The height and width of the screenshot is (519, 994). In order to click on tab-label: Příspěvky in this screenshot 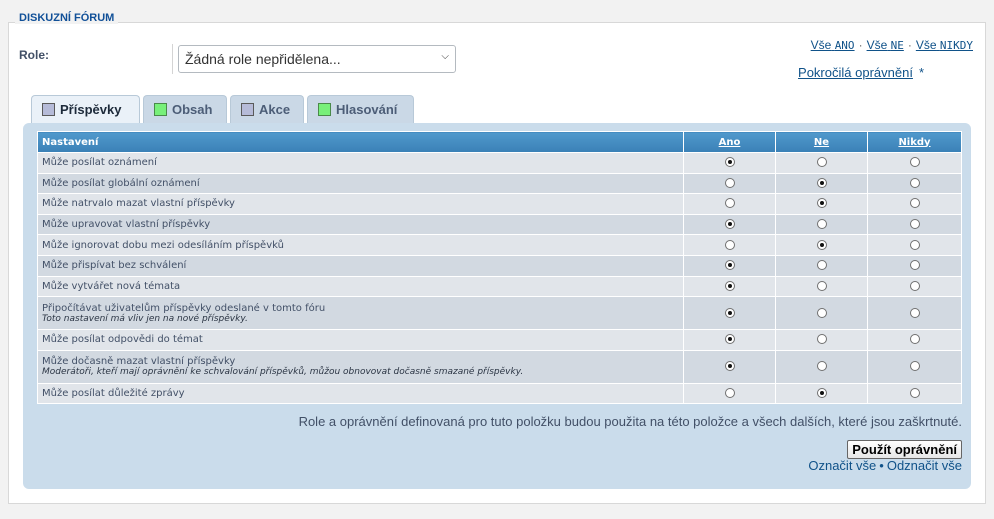, I will do `click(91, 109)`.